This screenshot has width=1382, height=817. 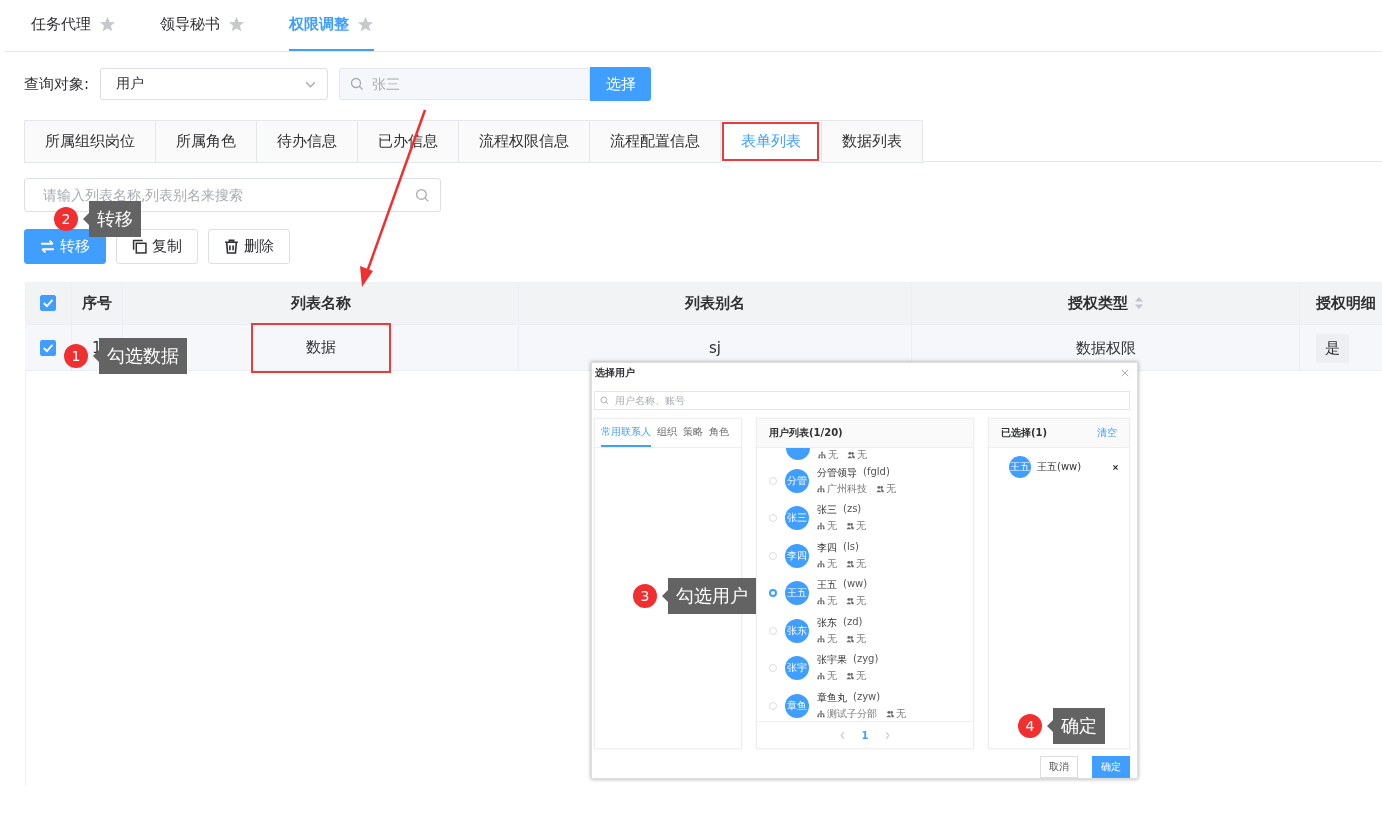 I want to click on list-search-input: 请输入列表名称,列表别名来搜索, so click(x=228, y=195).